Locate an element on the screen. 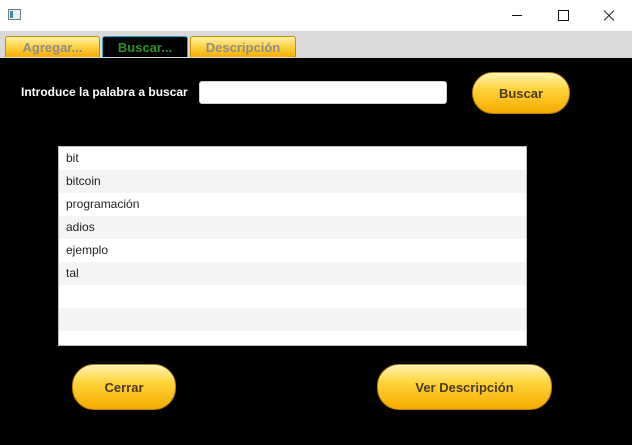  maximize-button is located at coordinates (563, 15).